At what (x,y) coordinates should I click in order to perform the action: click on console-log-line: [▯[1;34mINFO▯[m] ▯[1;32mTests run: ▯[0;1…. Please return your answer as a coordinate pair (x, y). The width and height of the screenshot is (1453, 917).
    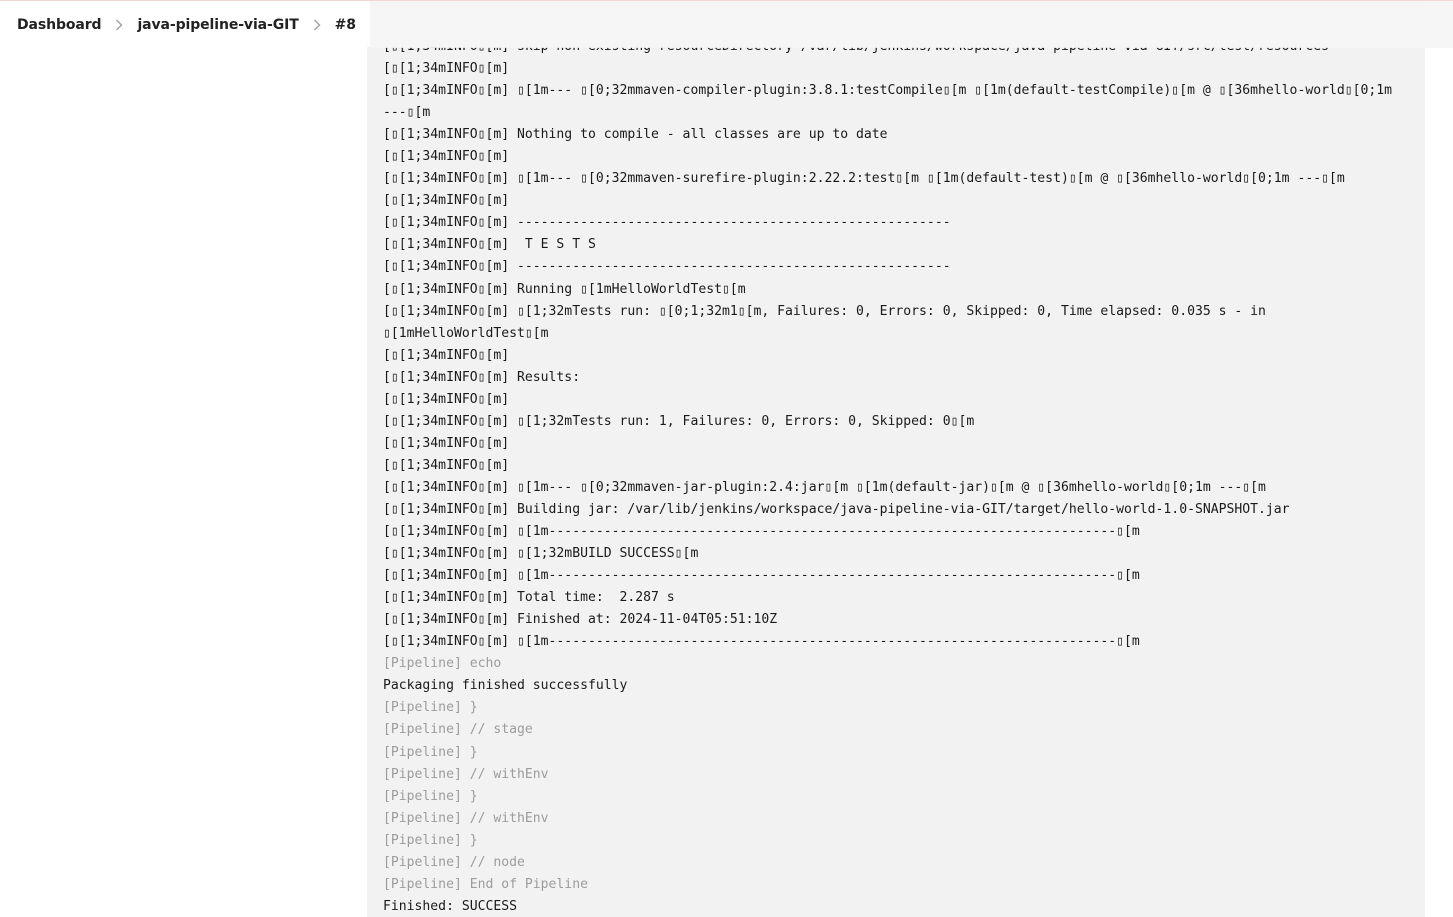
    Looking at the image, I should click on (824, 311).